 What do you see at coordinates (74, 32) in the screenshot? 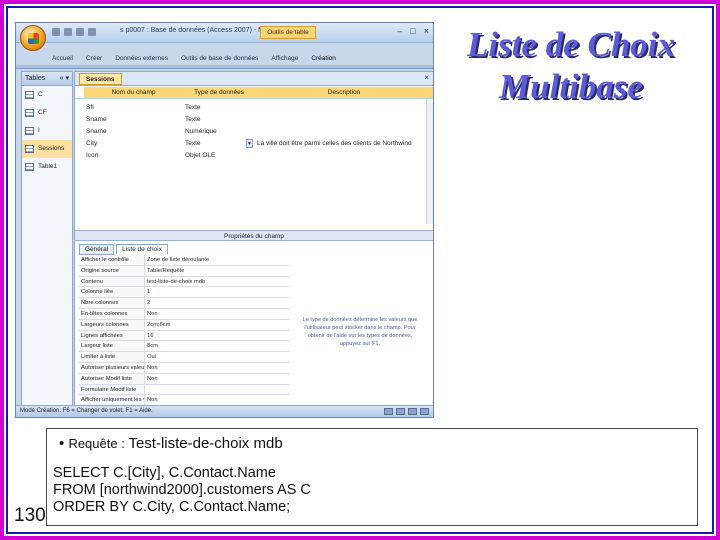
I see `quick-access-toolbar` at bounding box center [74, 32].